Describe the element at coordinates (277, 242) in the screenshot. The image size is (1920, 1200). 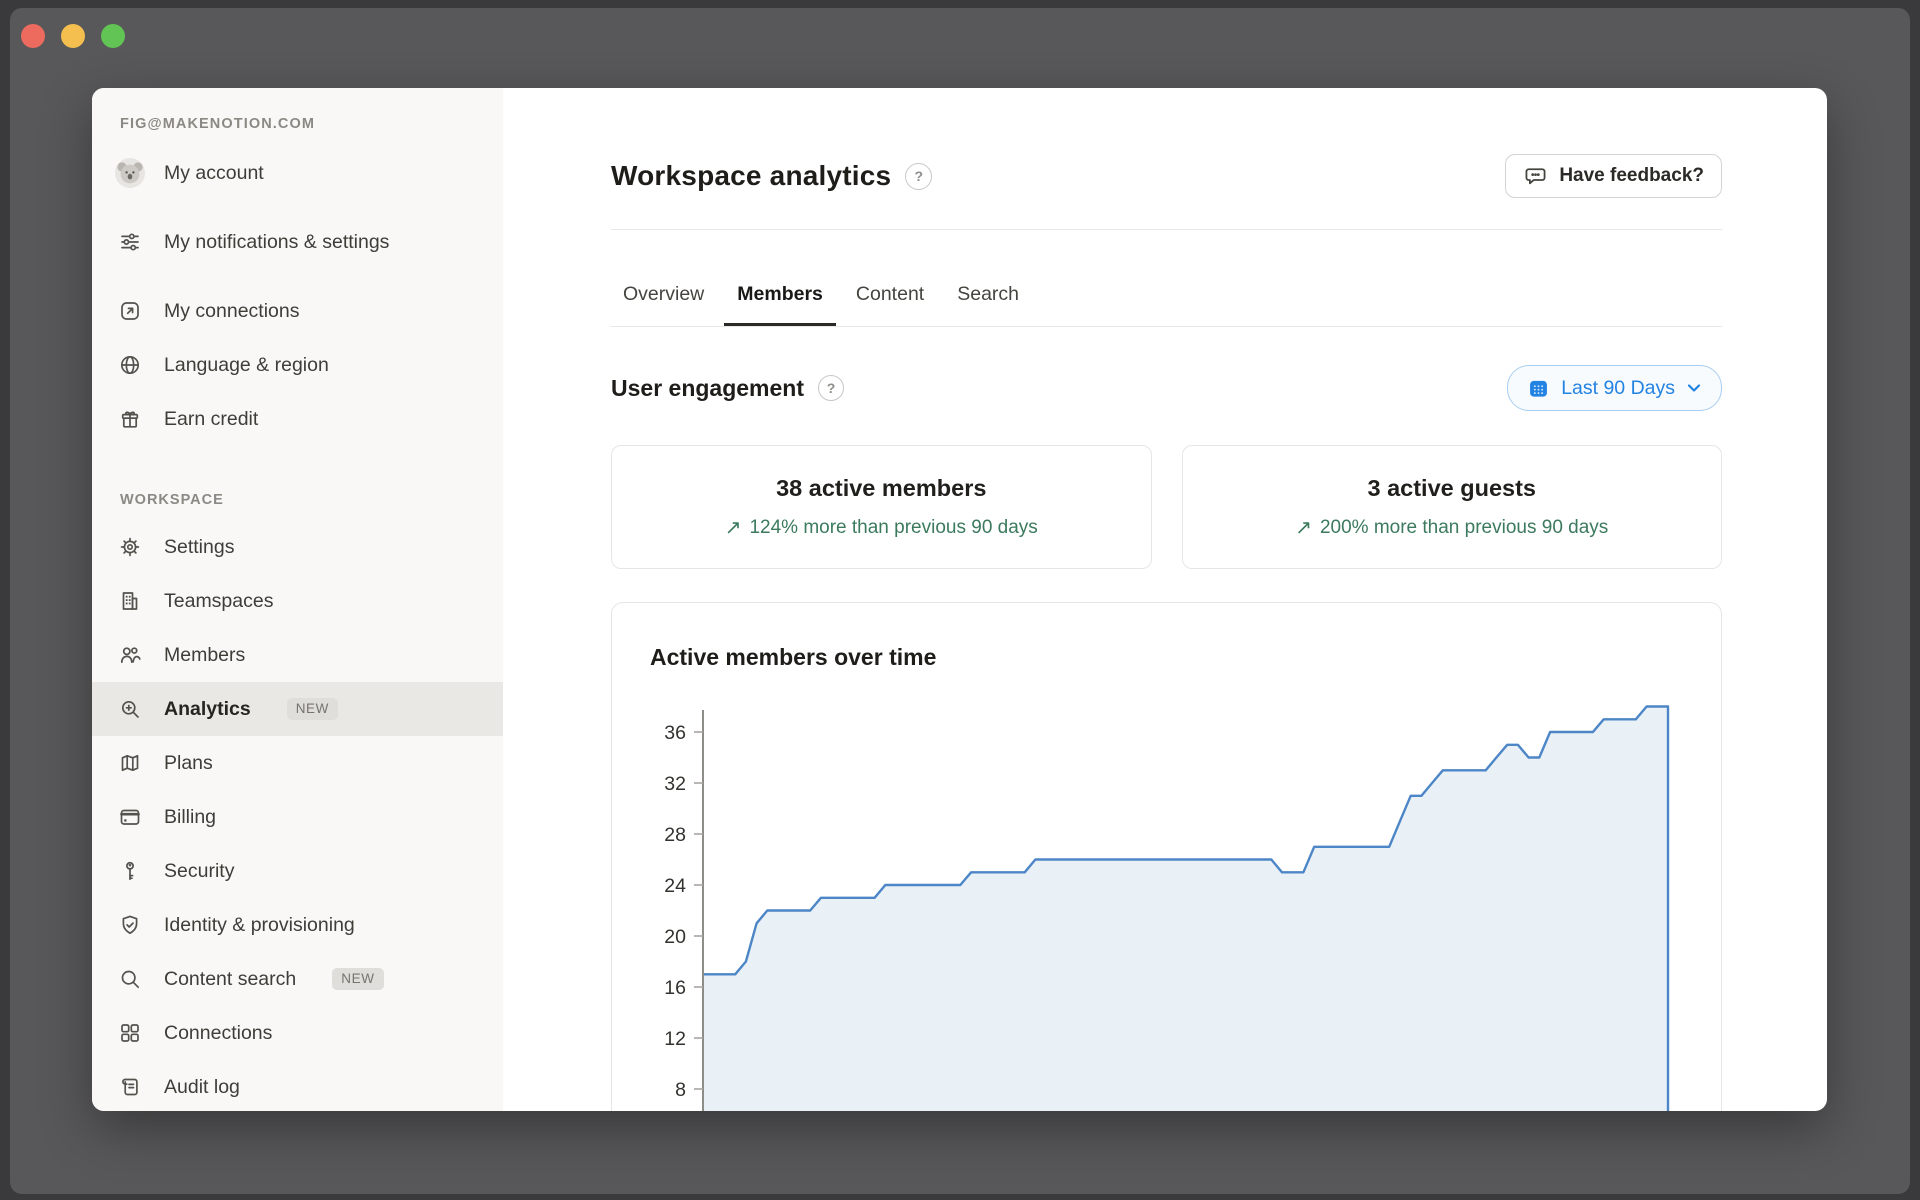
I see `sidebar-item-label: My notifications & settings` at that location.